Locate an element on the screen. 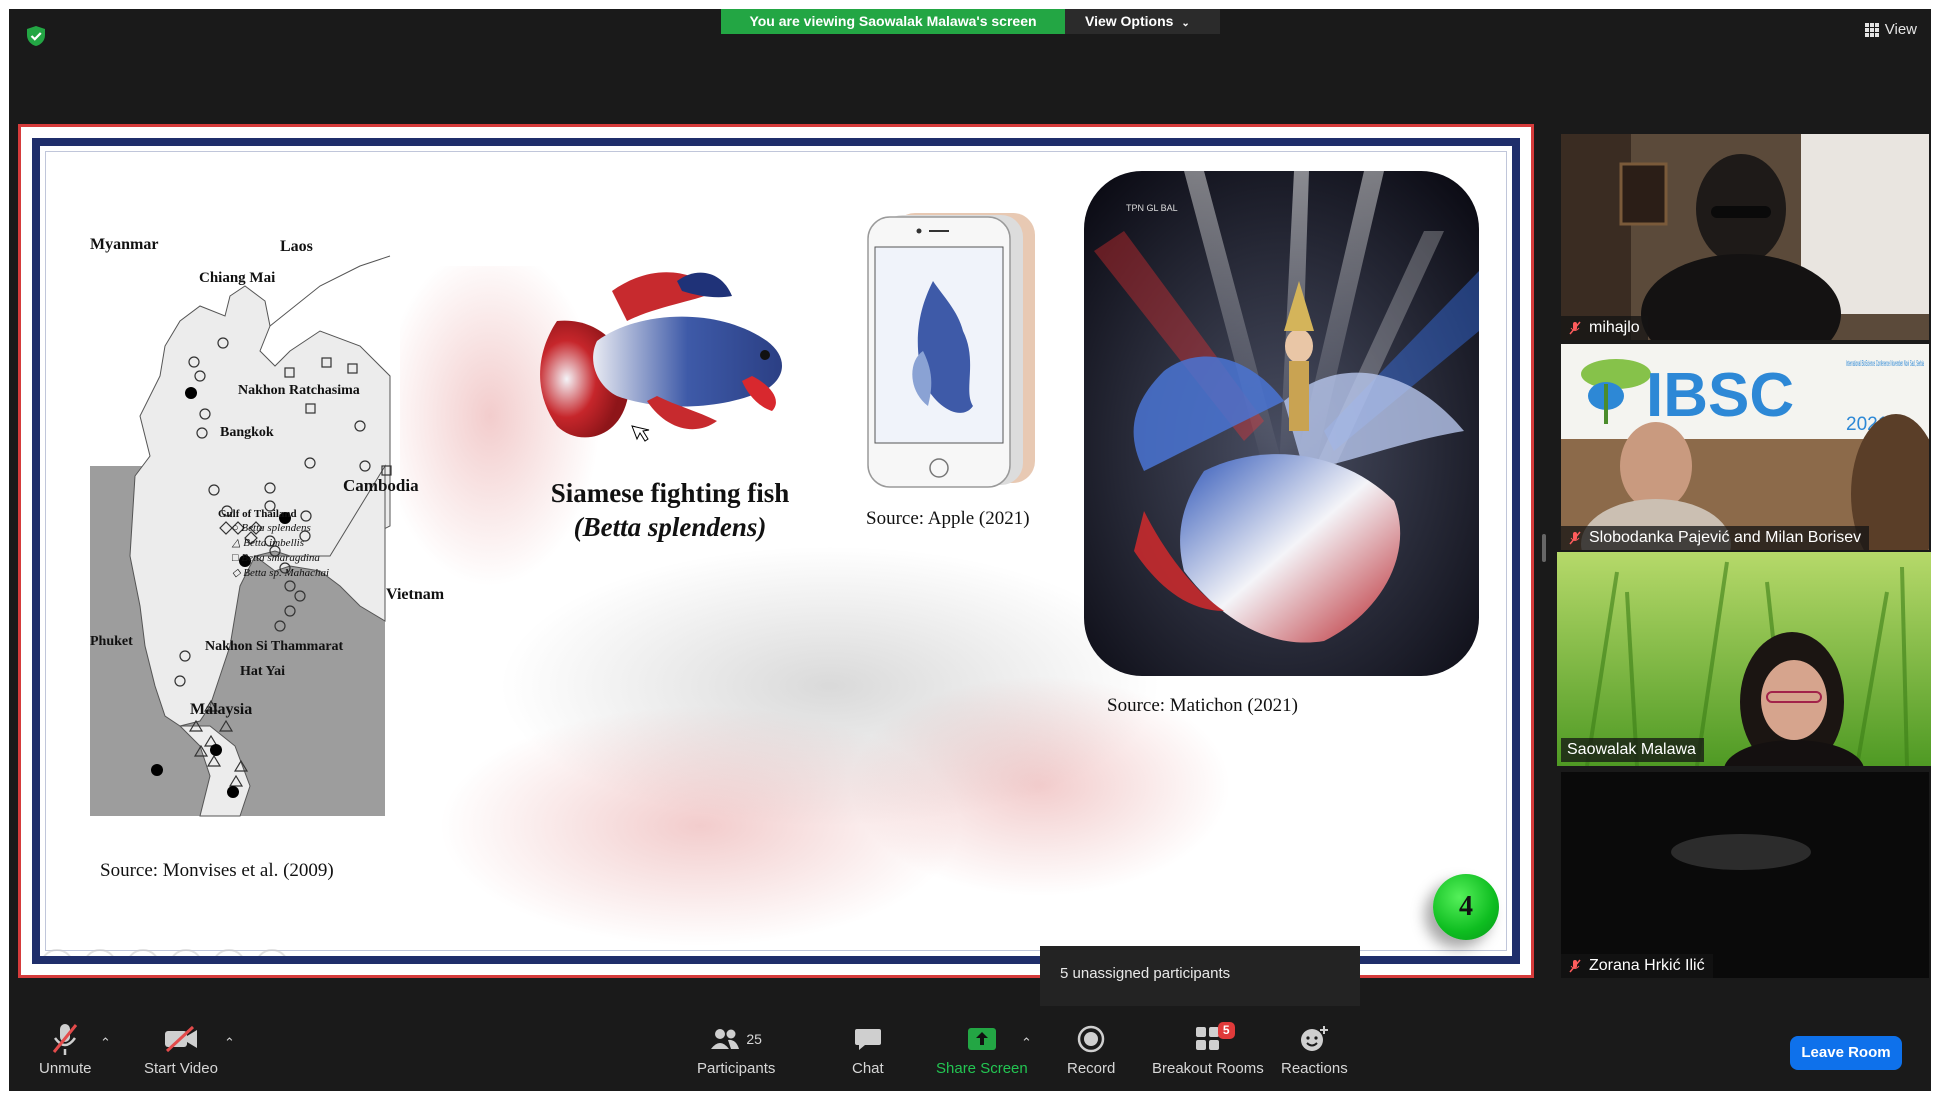 Image resolution: width=1937 pixels, height=1097 pixels. chevron-down-icon: ⌄ is located at coordinates (1185, 23).